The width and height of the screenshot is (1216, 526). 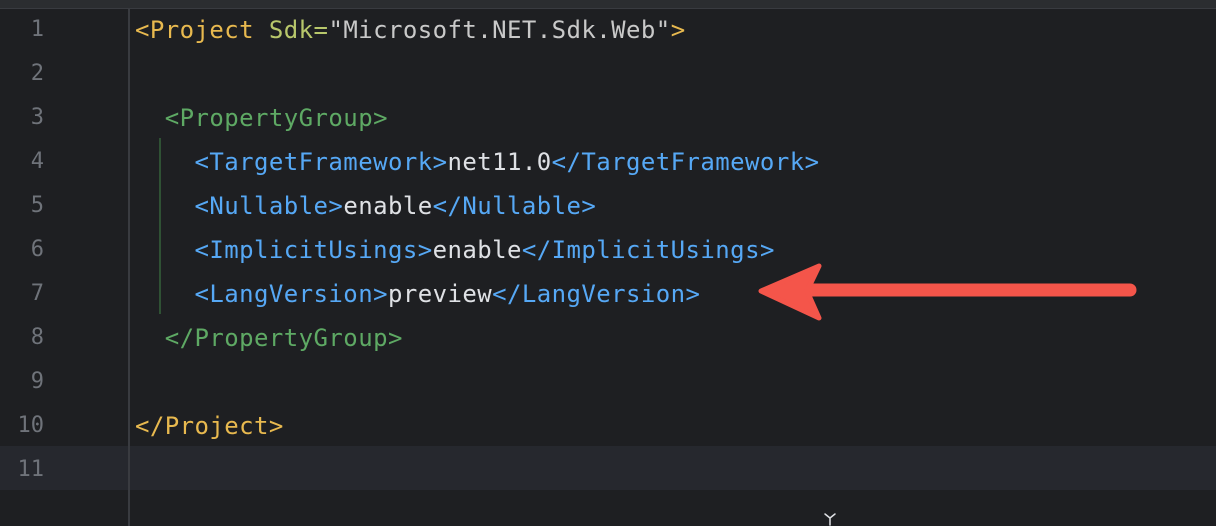 What do you see at coordinates (831, 519) in the screenshot?
I see `tree-icon` at bounding box center [831, 519].